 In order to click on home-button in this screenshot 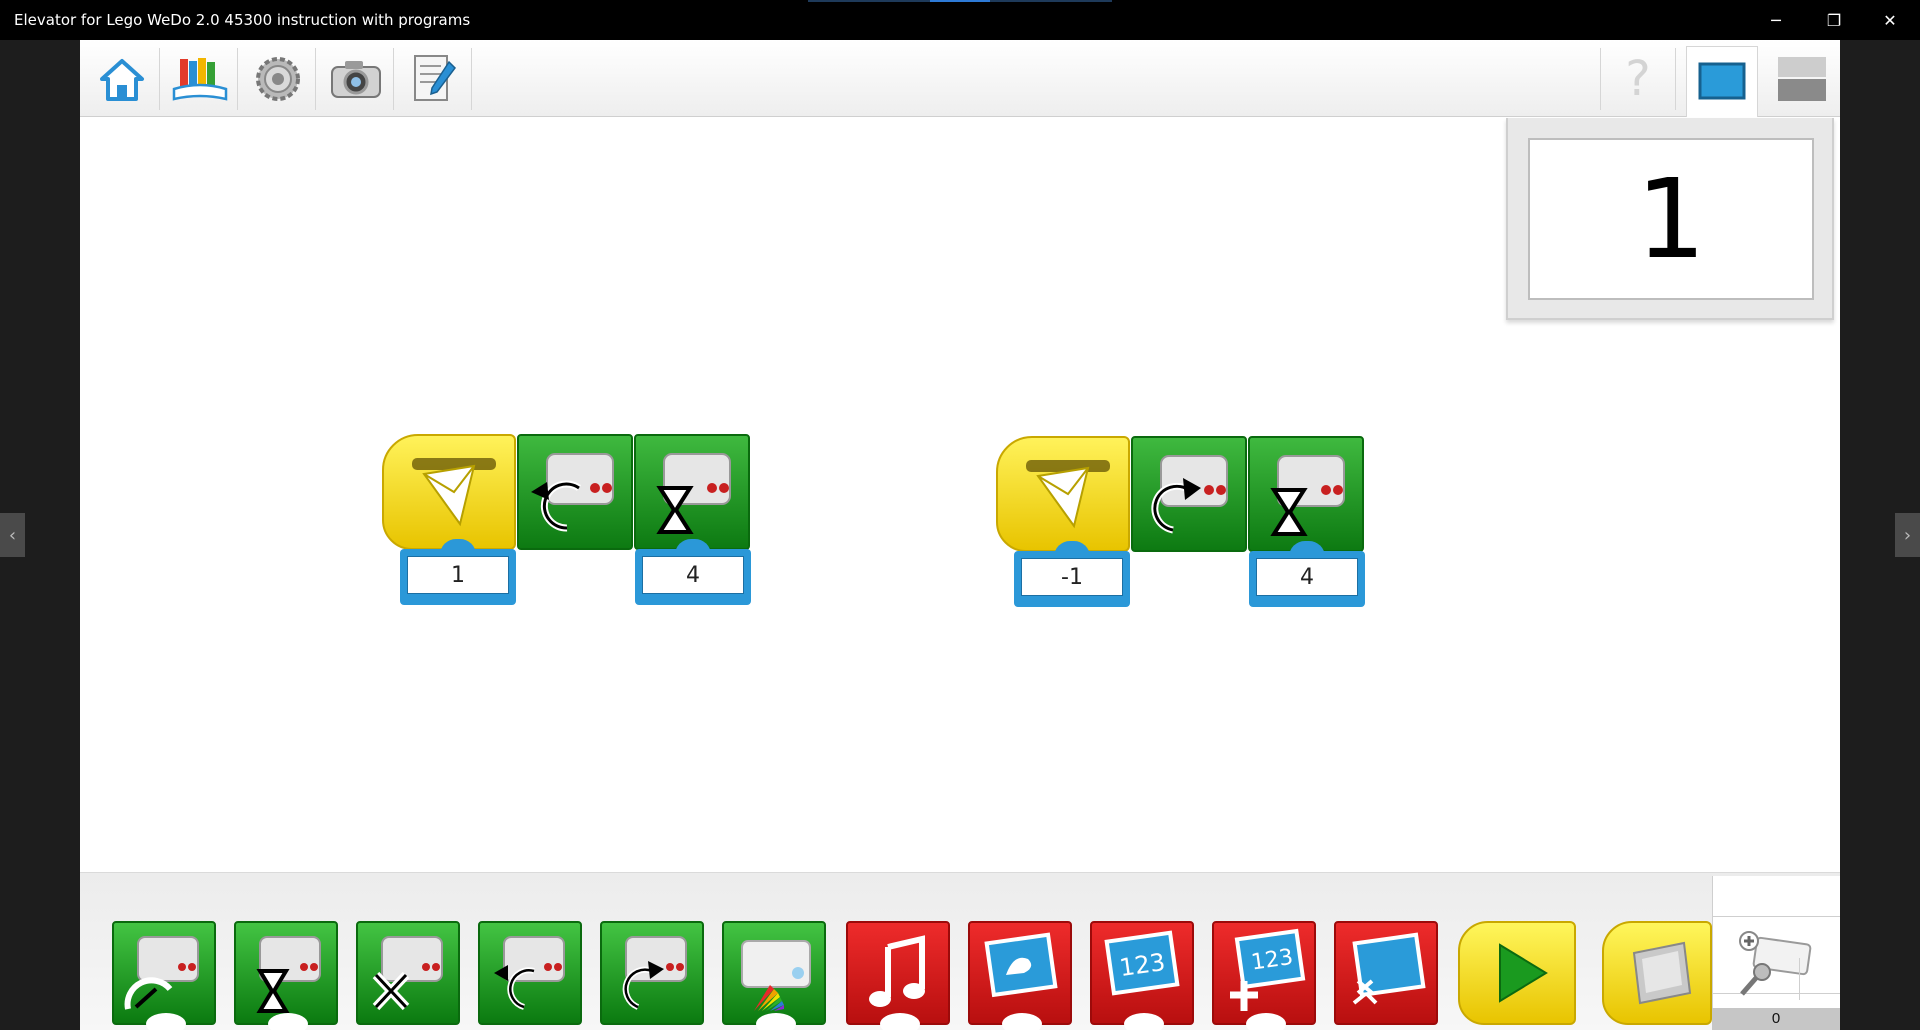, I will do `click(122, 79)`.